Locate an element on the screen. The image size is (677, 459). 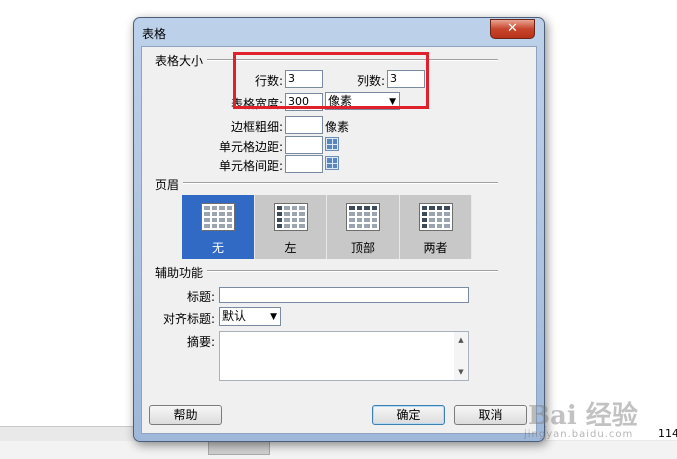
spacing-grid-icon is located at coordinates (332, 163).